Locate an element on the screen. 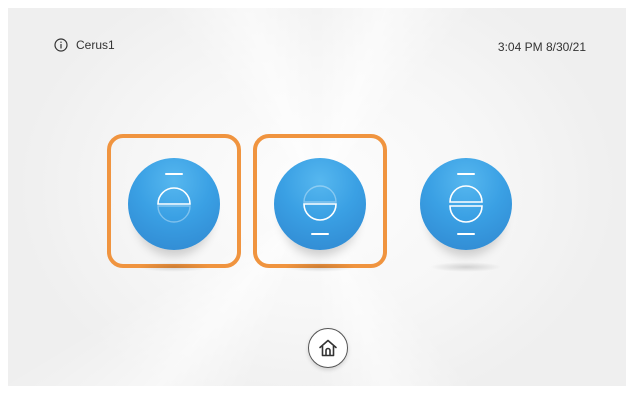 Image resolution: width=634 pixels, height=394 pixels. datetime: 3:04 PM 8/30/21 is located at coordinates (542, 47).